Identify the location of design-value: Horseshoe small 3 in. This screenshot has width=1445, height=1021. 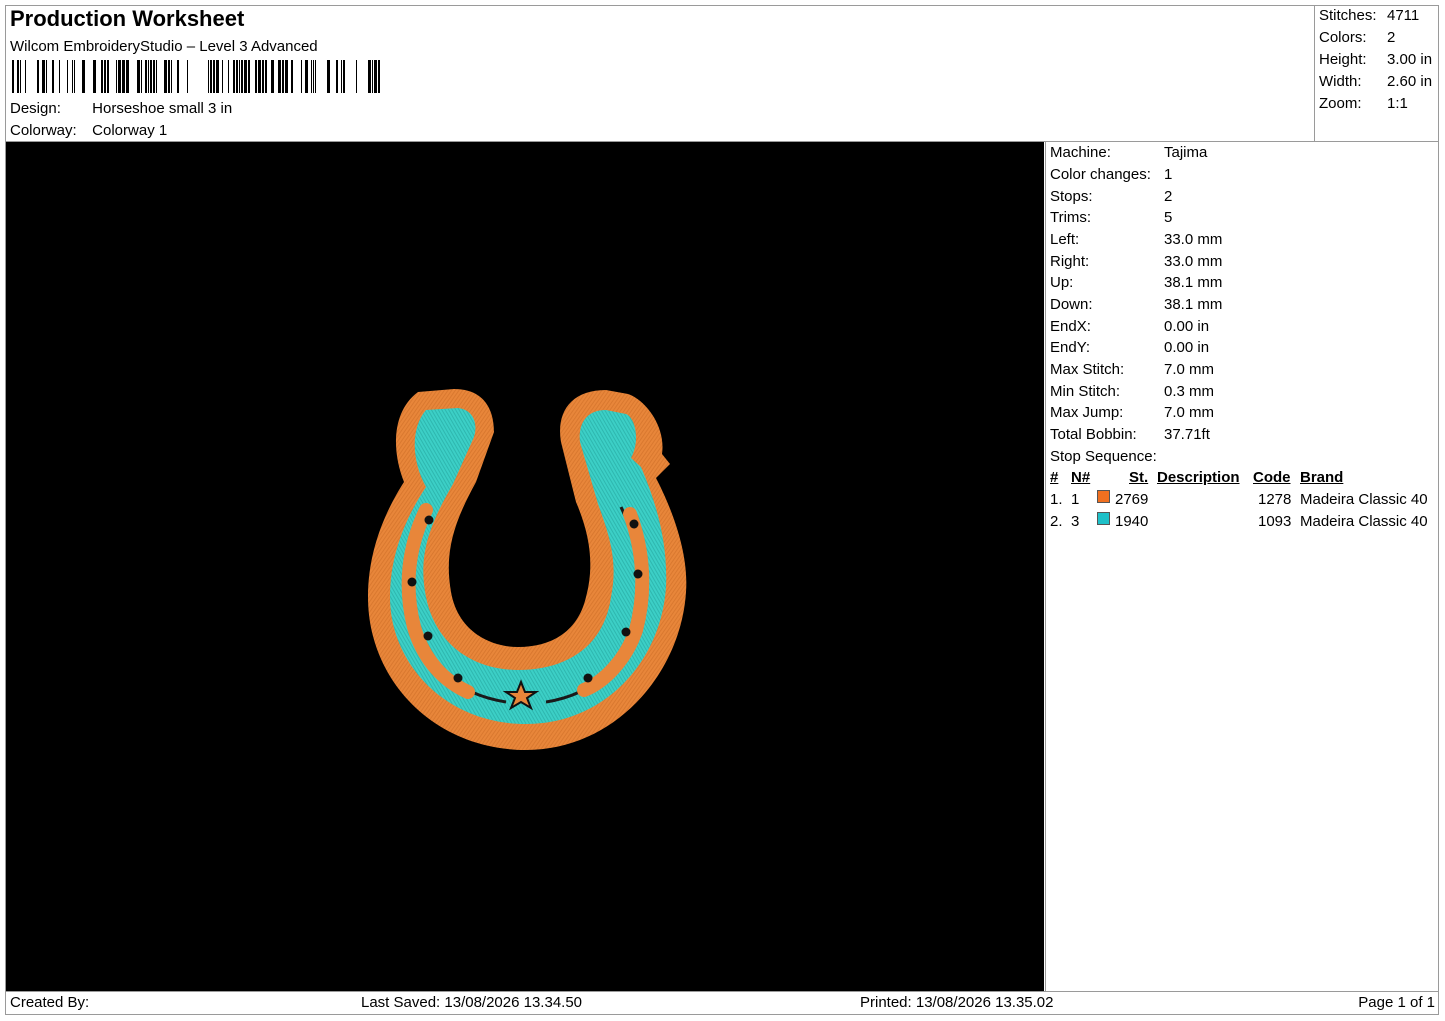
(162, 108).